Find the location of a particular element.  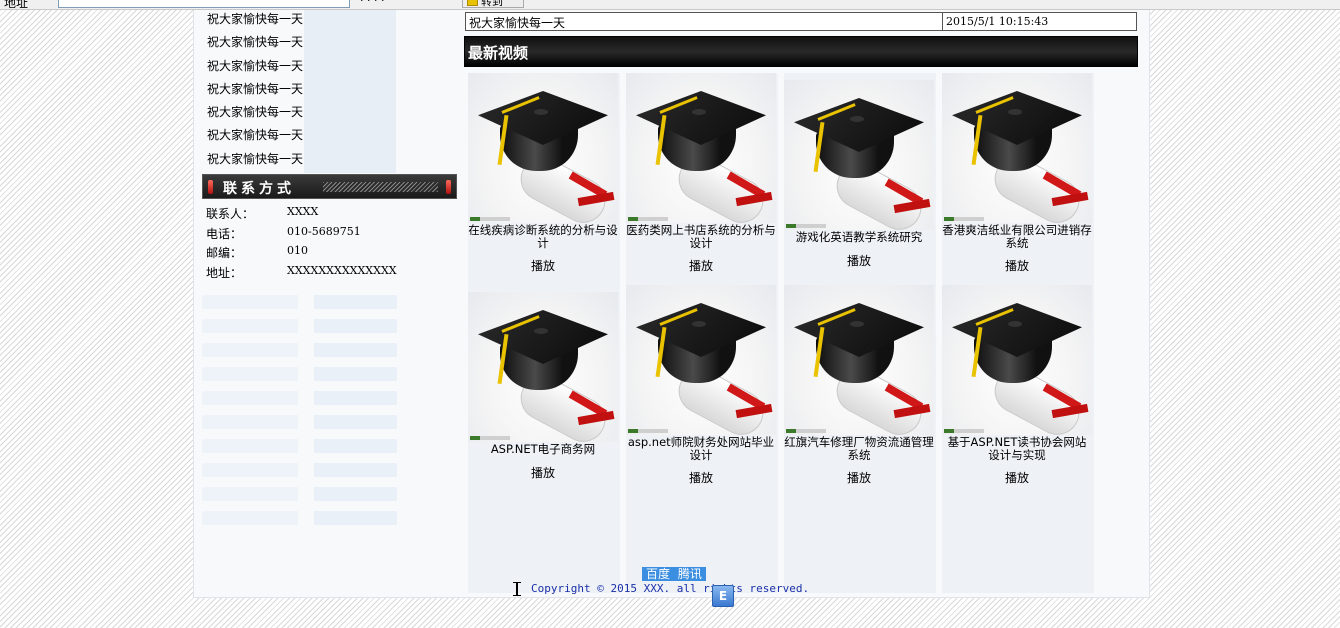

video-card: 医药类网上书店系统的分析与设计 播放 is located at coordinates (702, 173).